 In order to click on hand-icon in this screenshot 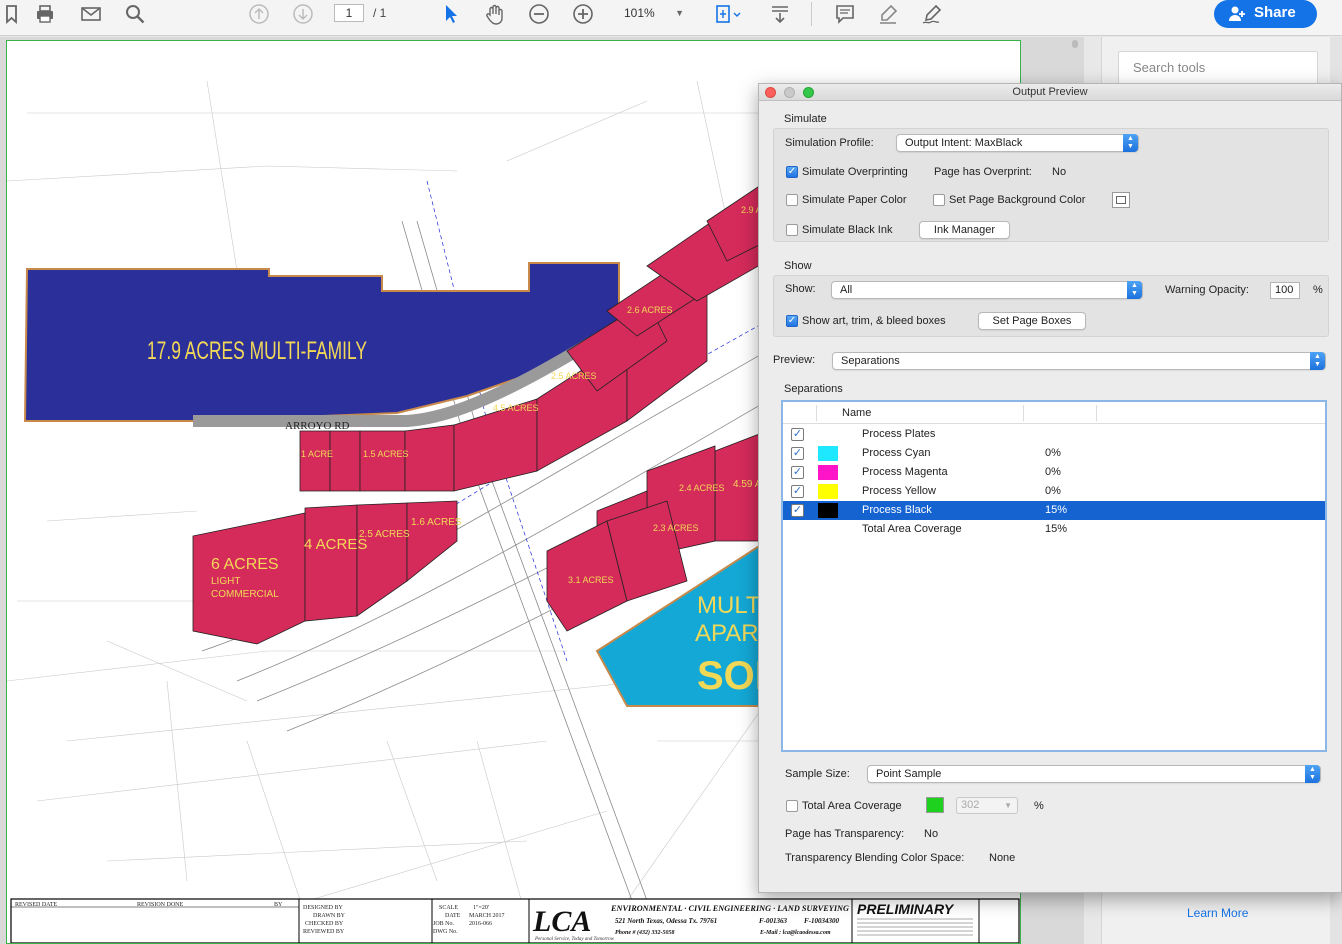, I will do `click(495, 14)`.